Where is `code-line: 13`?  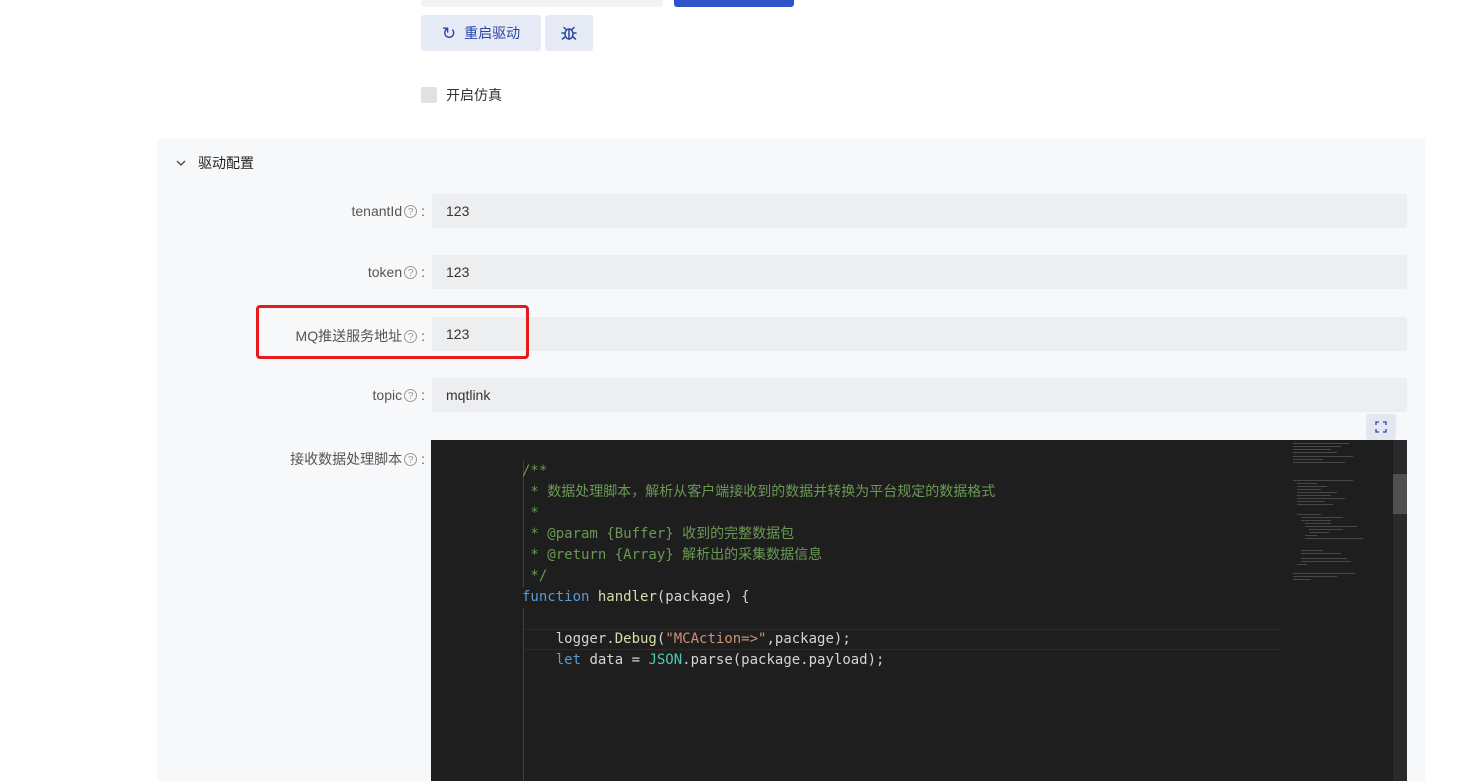
code-line: 13 is located at coordinates (861, 702).